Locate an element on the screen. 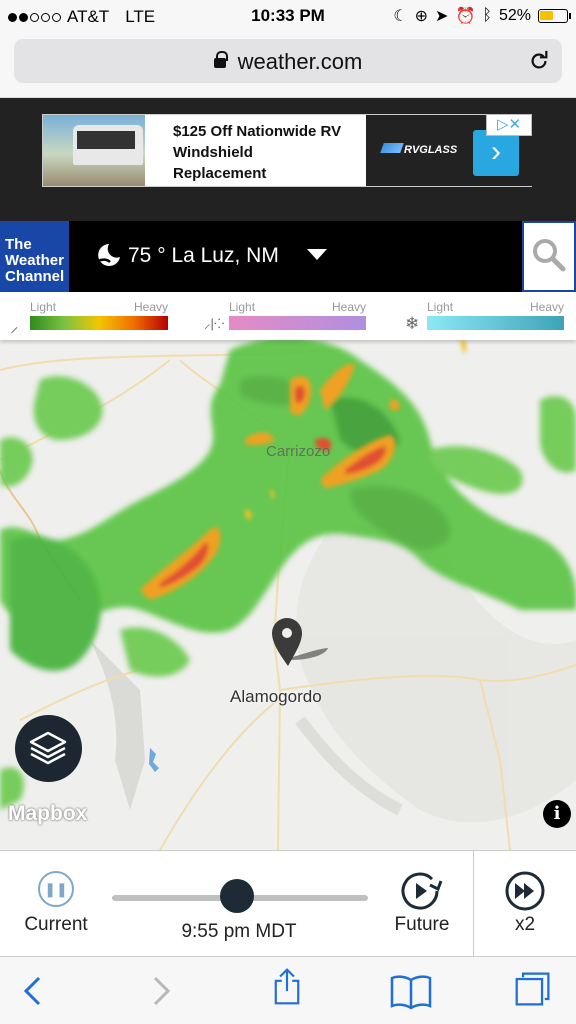  layers-icon is located at coordinates (48, 748).